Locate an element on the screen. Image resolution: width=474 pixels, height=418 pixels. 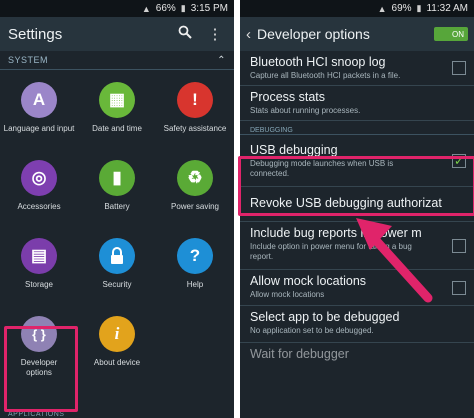
row-title: Process stats is located at coordinates (288, 97).